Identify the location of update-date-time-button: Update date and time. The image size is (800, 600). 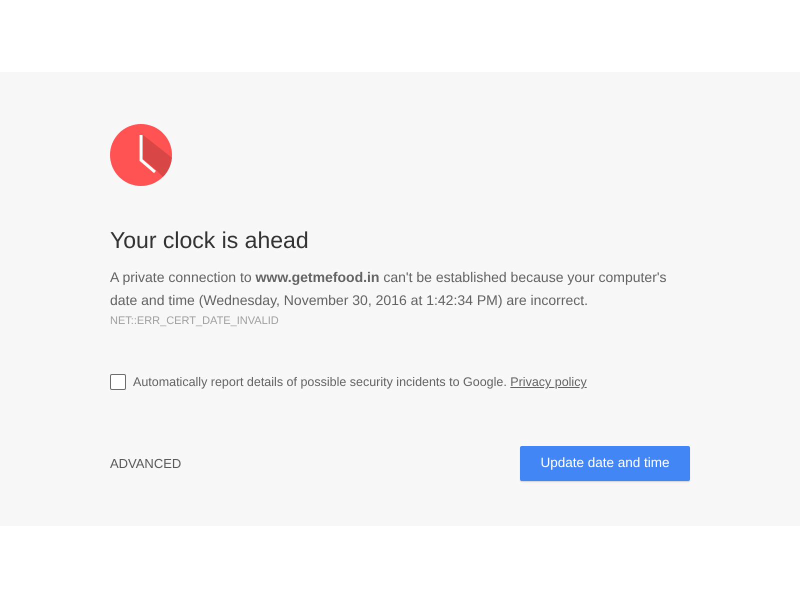
(605, 463).